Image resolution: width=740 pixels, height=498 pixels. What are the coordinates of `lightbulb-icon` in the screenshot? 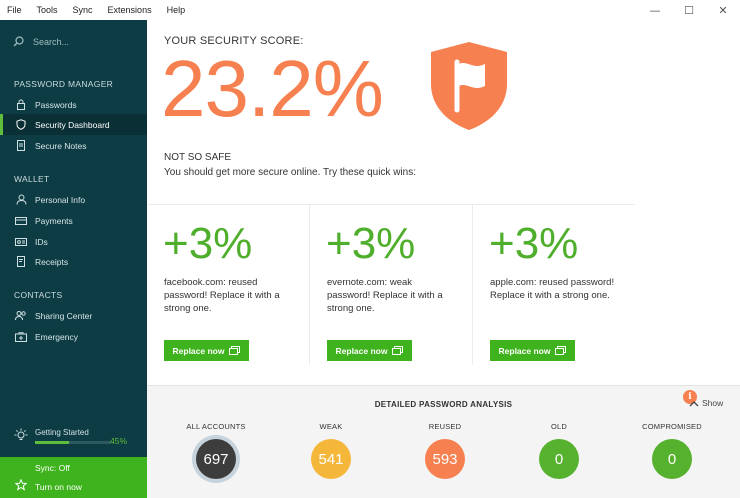 It's located at (21, 434).